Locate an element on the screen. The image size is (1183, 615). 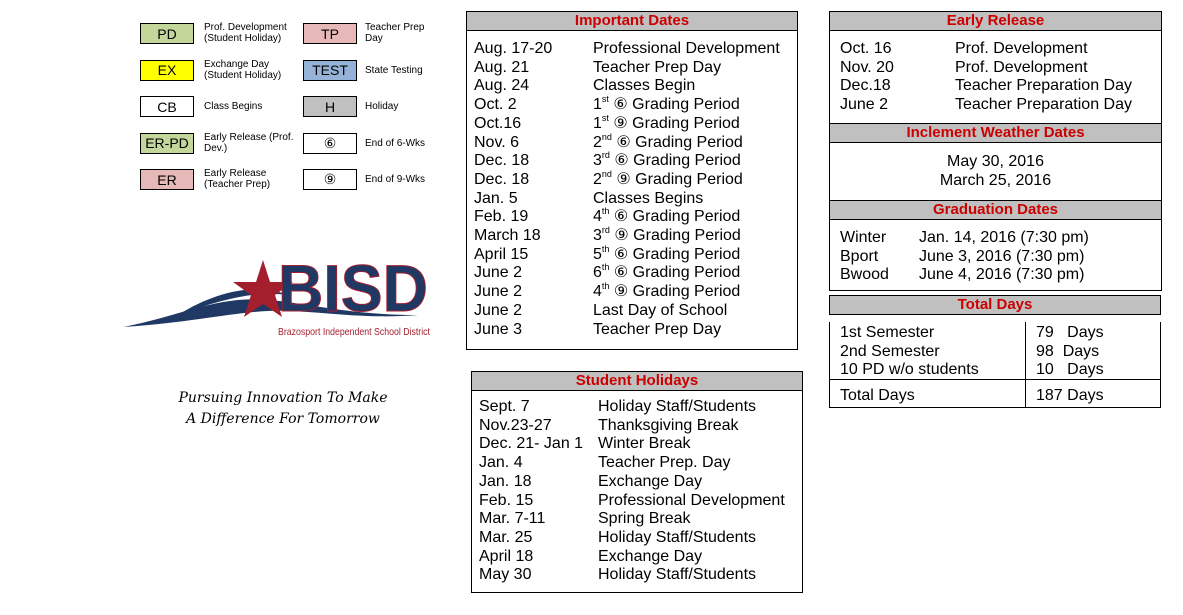
list-item: Dec. 18 3rd ⑥ Grading Period is located at coordinates (627, 161).